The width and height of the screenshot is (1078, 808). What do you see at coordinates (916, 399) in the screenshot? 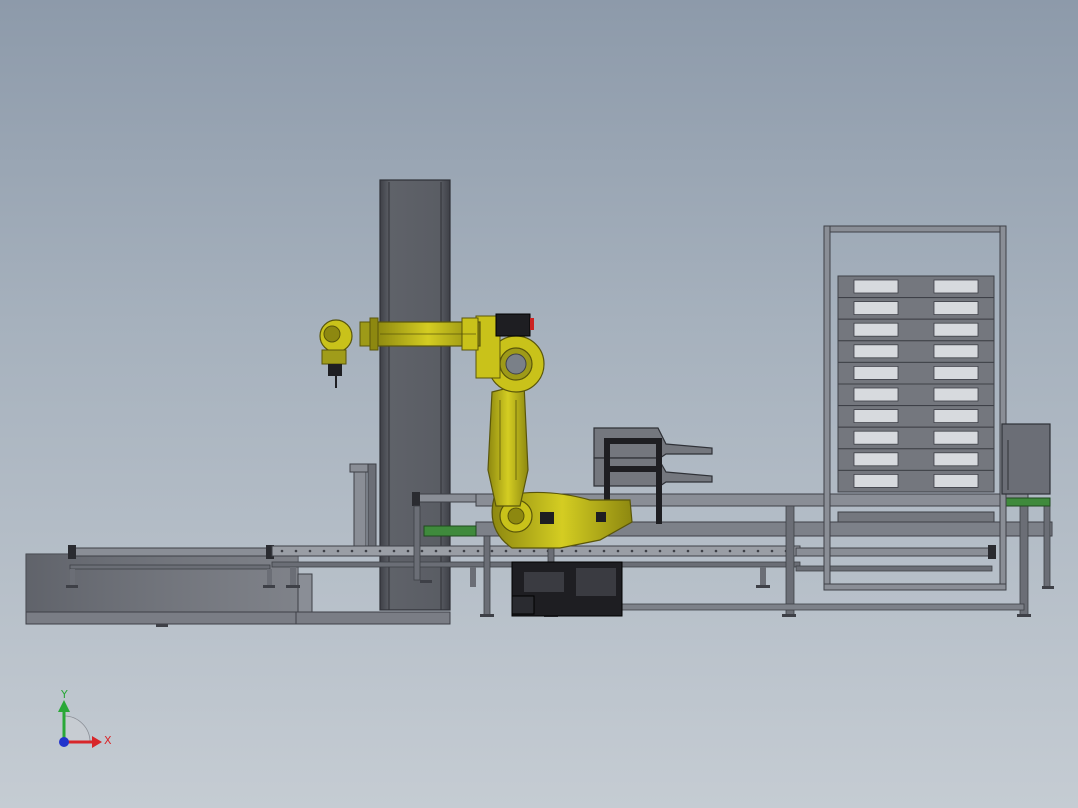
I see `rack-trays` at bounding box center [916, 399].